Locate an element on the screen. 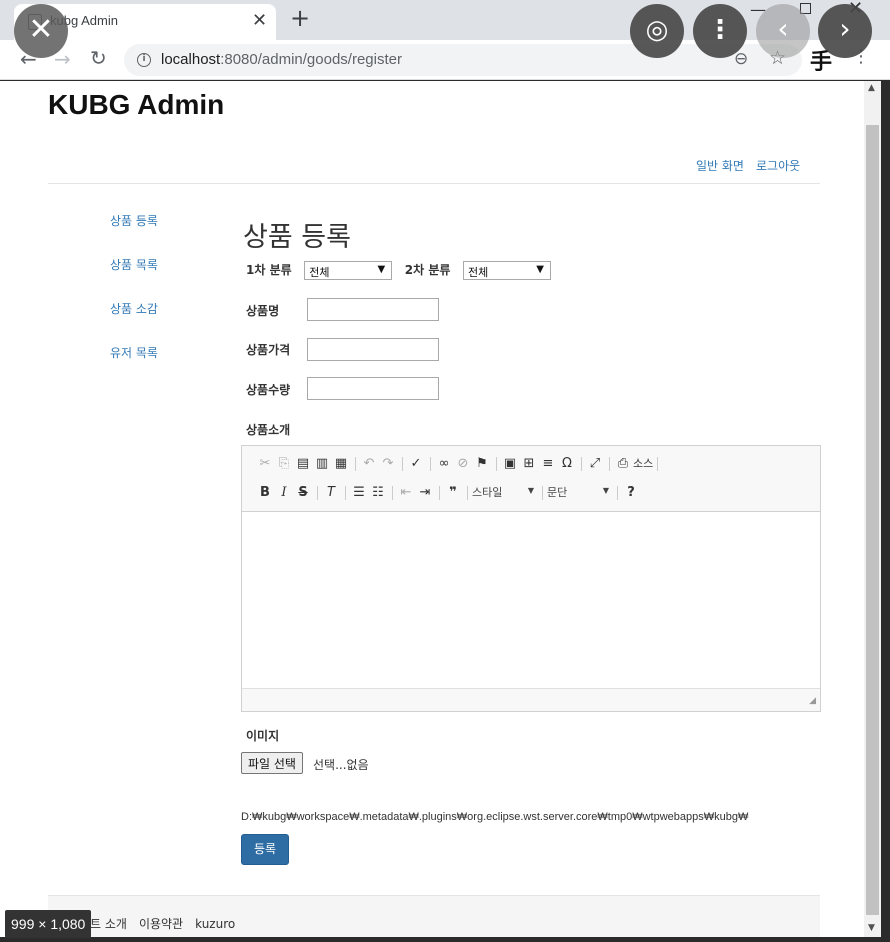 This screenshot has height=942, width=890. url-text: localhost:8080/admin/goods/register is located at coordinates (281, 59).